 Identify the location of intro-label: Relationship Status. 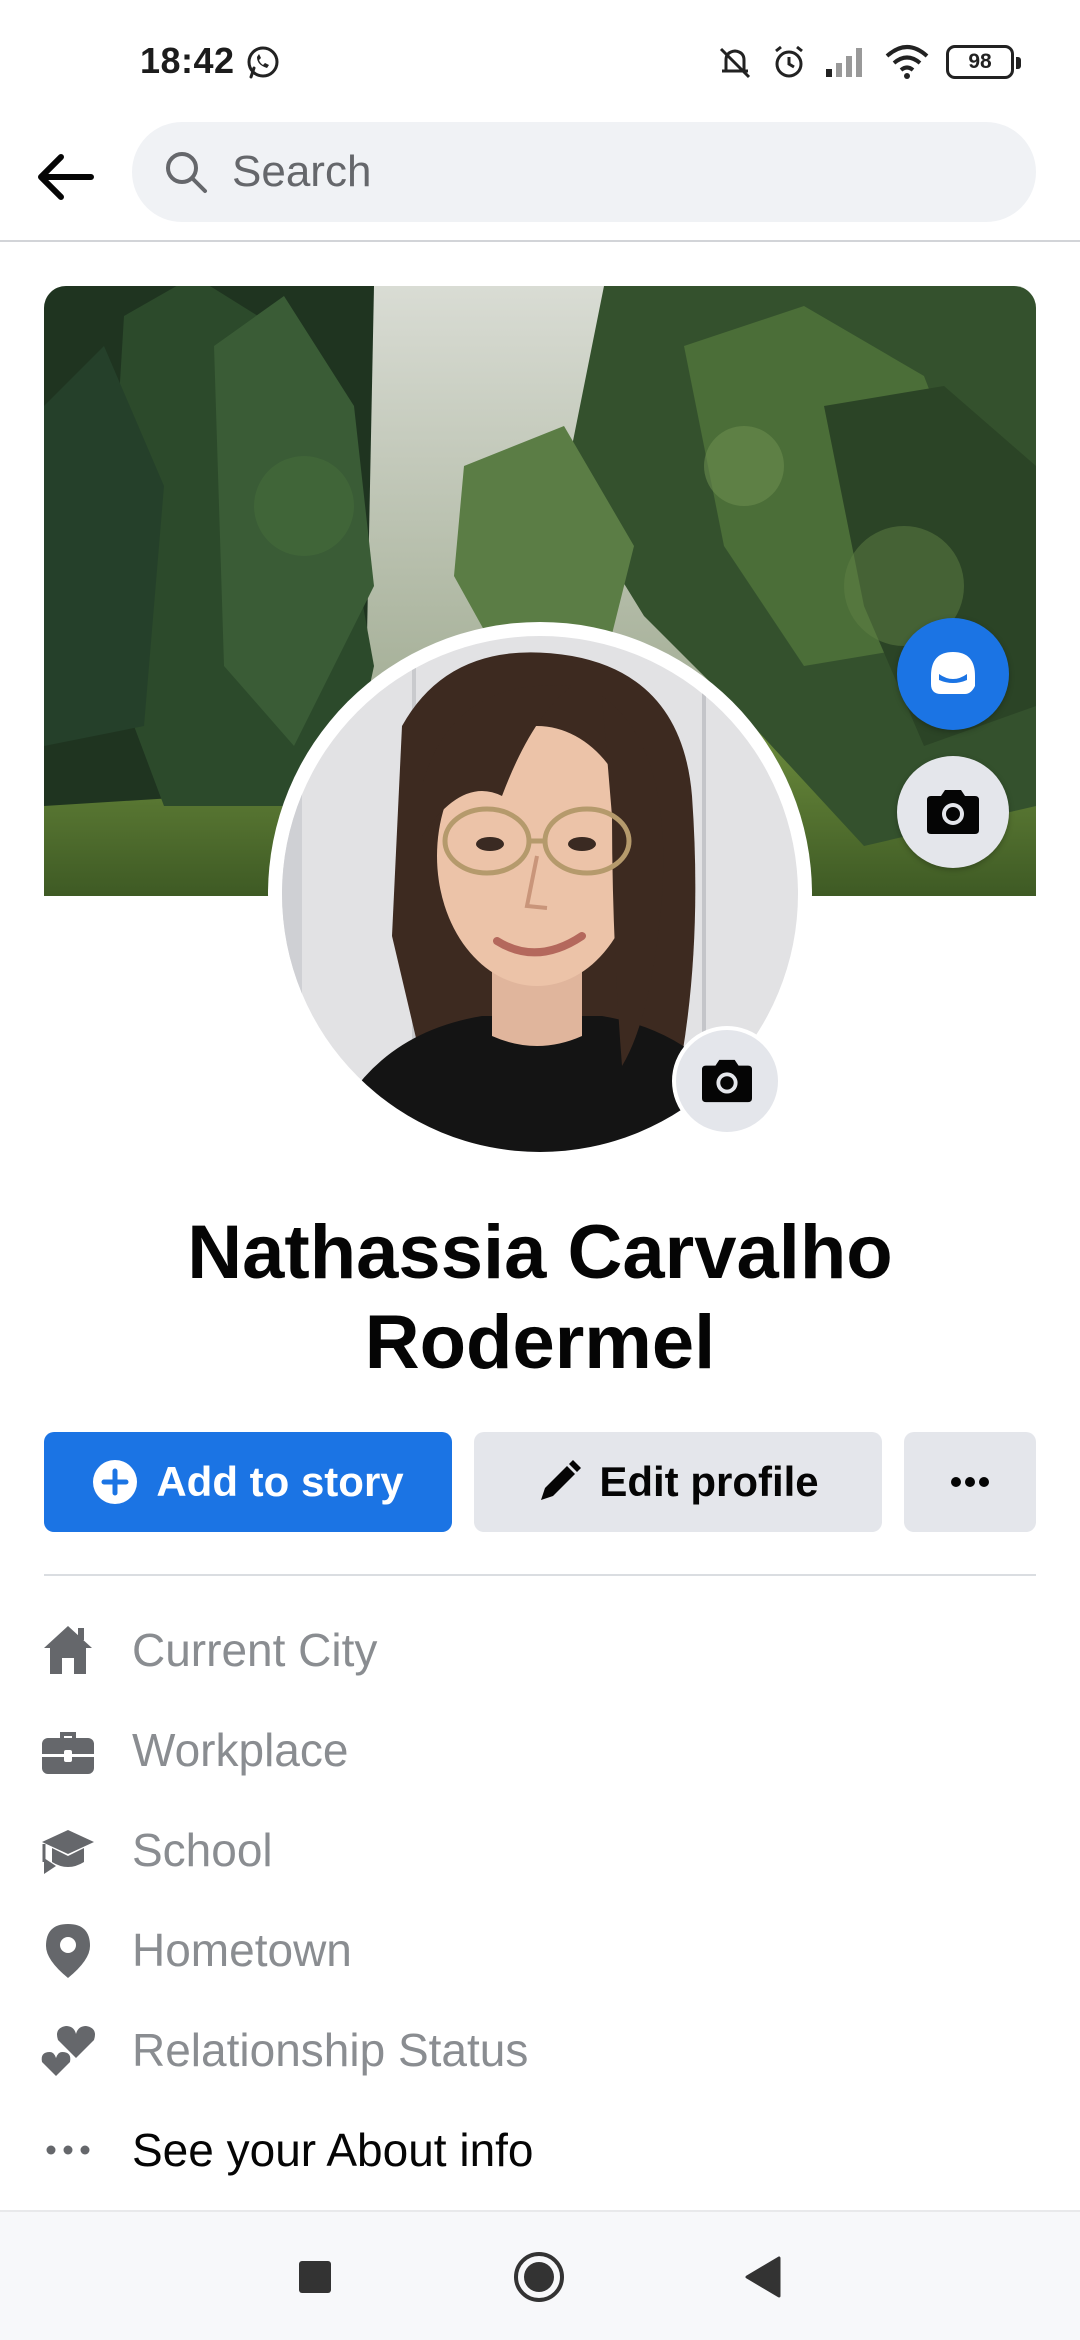
(330, 2050).